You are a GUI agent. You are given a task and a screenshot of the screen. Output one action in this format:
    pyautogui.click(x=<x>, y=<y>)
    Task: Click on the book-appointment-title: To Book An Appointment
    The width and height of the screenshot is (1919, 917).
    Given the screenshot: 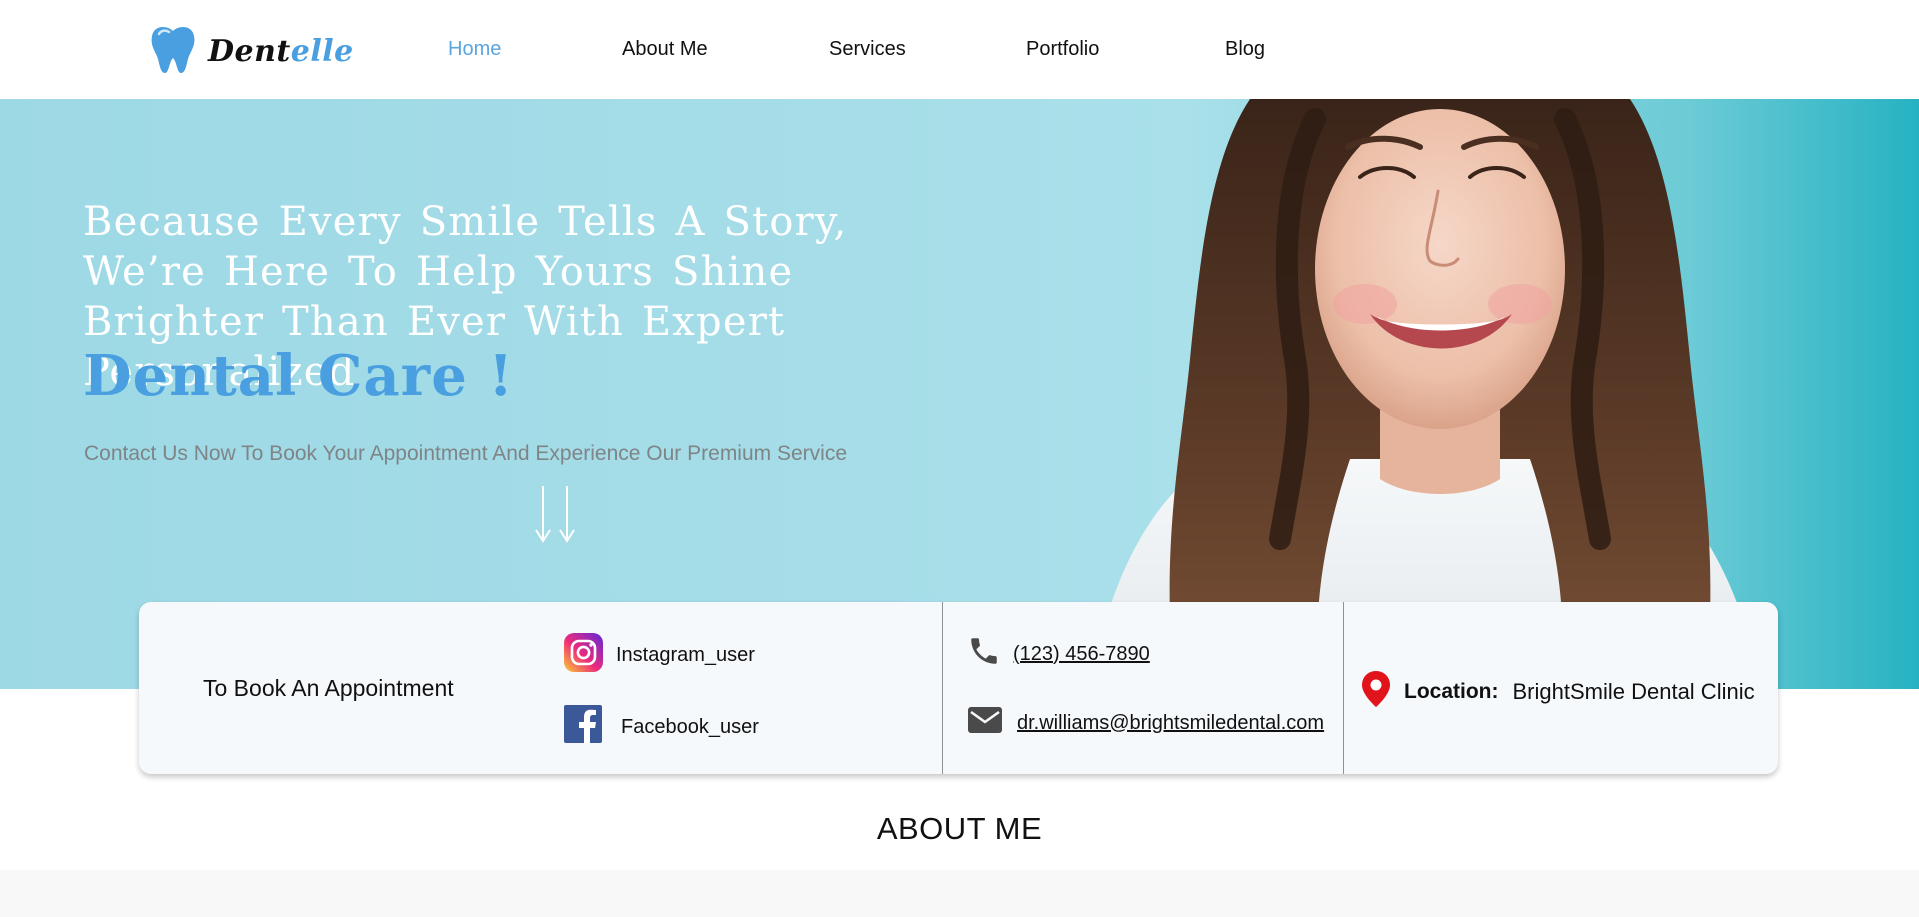 What is the action you would take?
    pyautogui.click(x=328, y=688)
    